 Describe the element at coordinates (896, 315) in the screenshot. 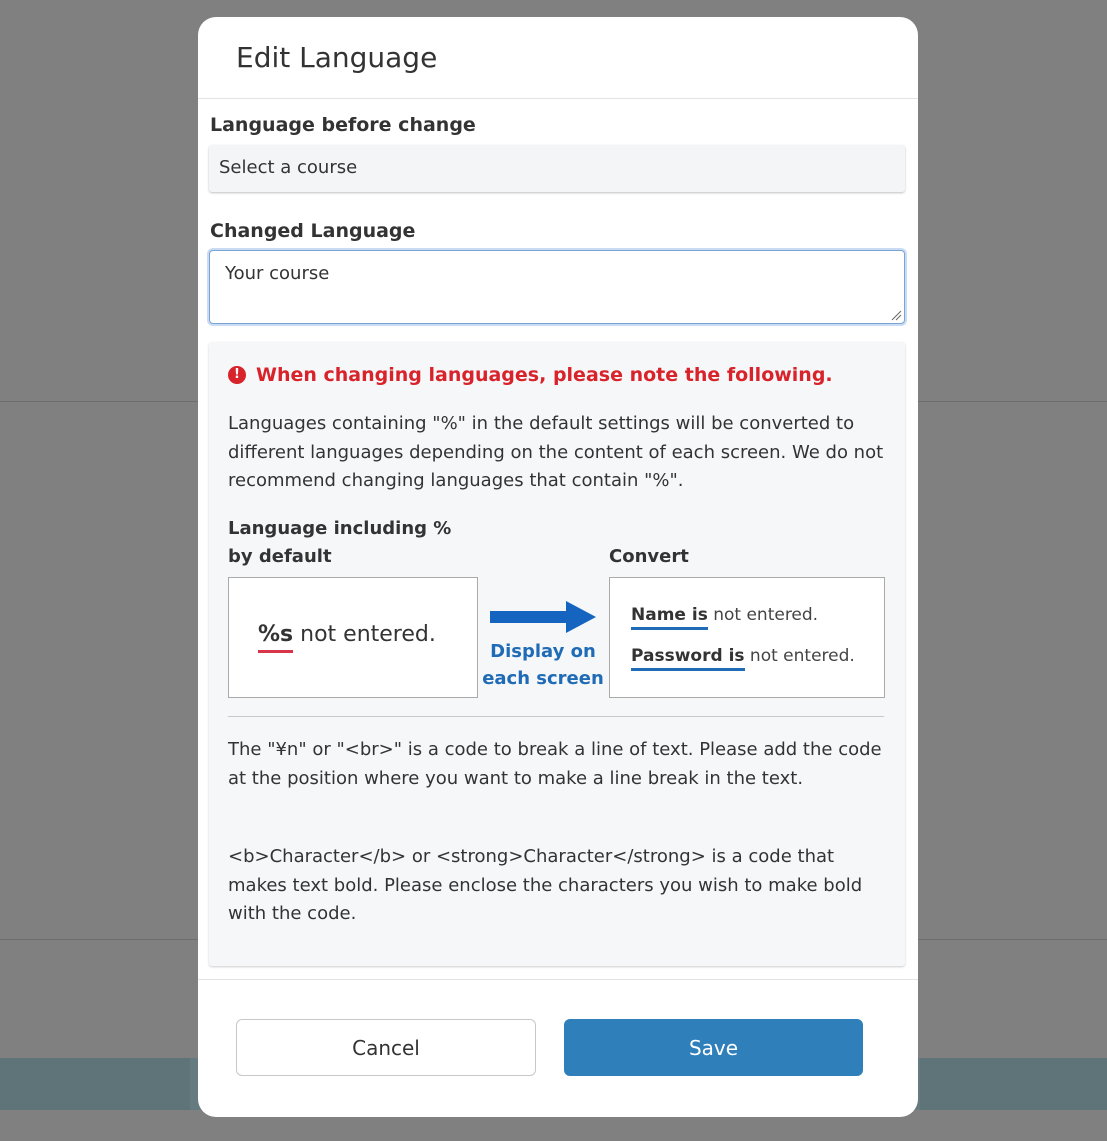

I see `resize-grip-icon` at that location.